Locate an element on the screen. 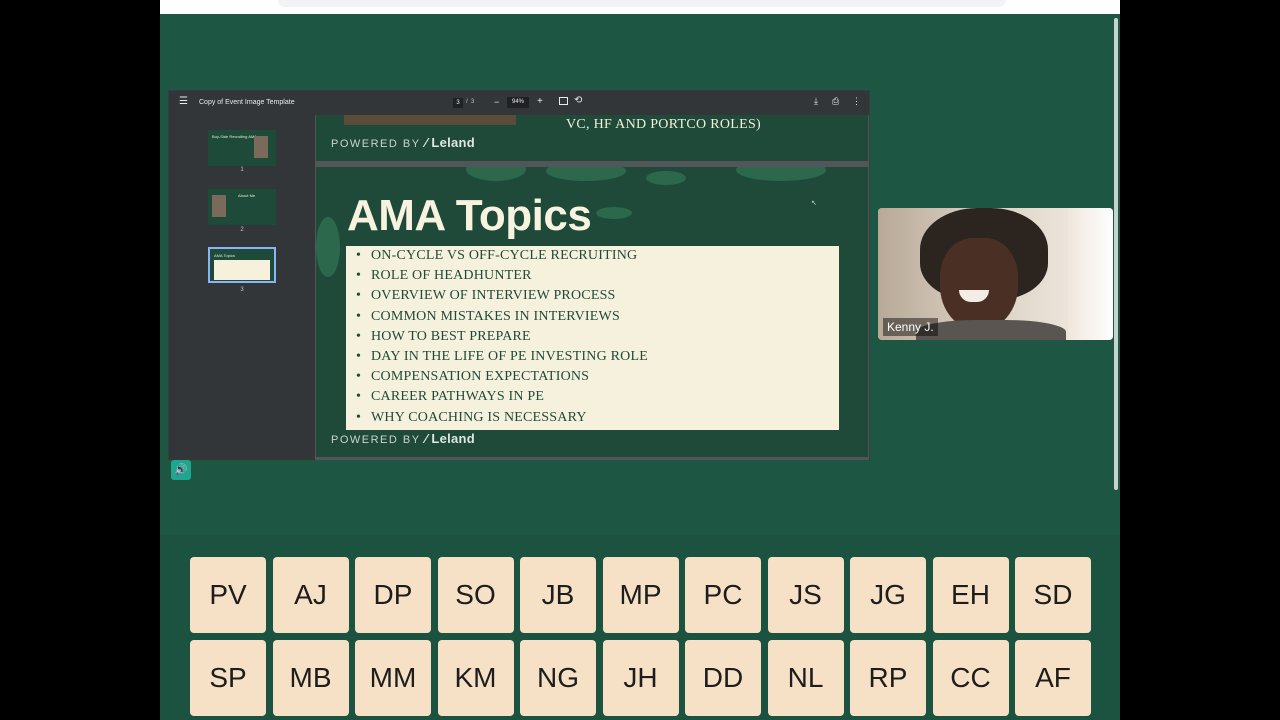 This screenshot has height=720, width=1280. participant-tile: EH is located at coordinates (970, 595).